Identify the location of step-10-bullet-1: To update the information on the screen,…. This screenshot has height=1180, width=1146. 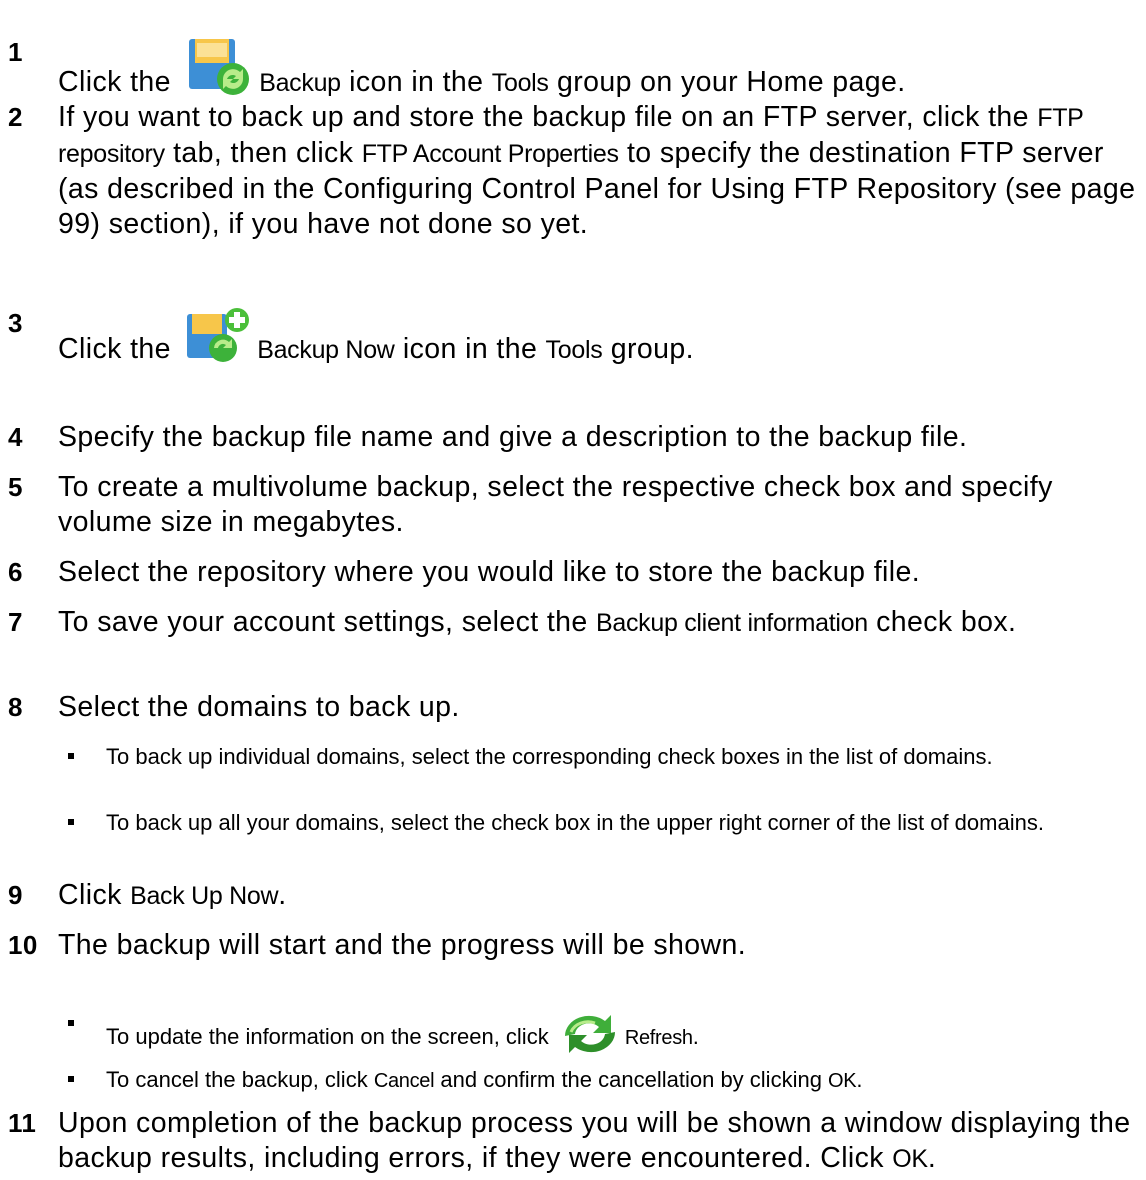
(598, 1034).